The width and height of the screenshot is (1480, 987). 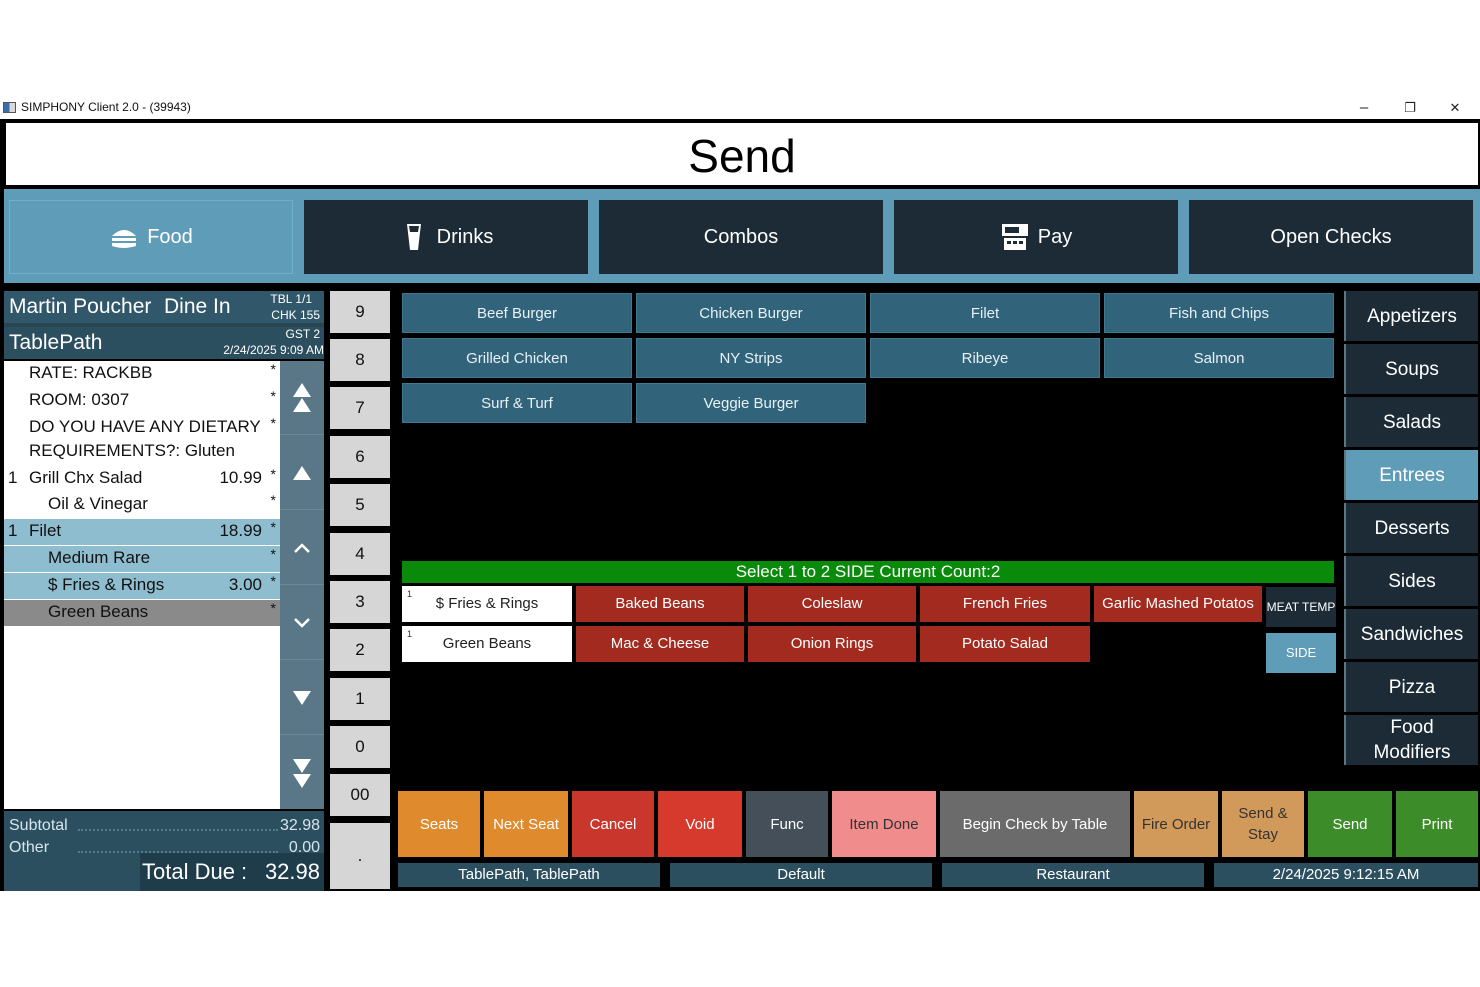 I want to click on side-french-fries: French Fries, so click(x=1005, y=604).